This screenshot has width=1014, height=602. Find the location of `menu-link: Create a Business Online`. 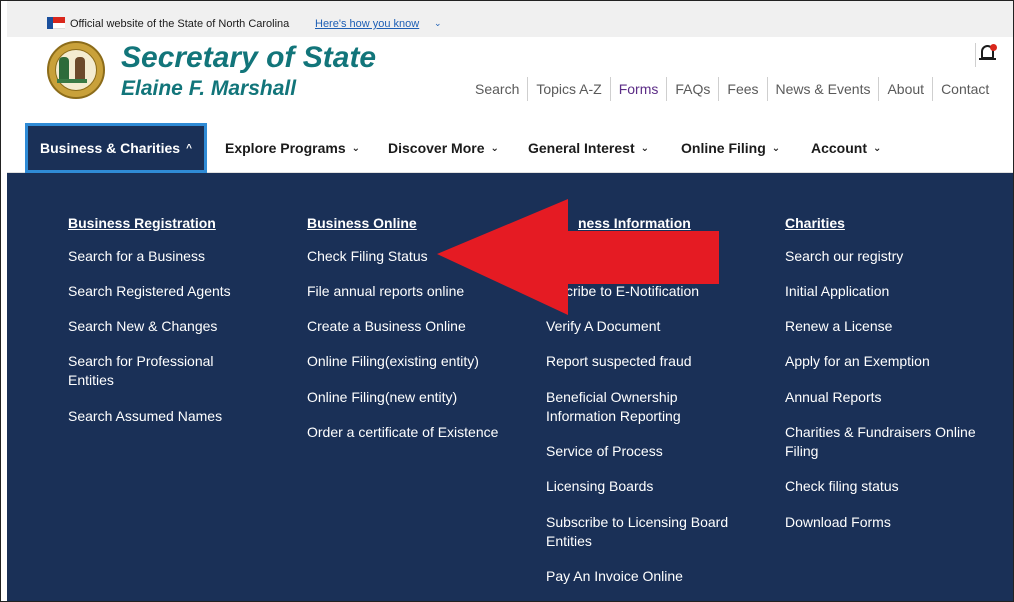

menu-link: Create a Business Online is located at coordinates (407, 326).